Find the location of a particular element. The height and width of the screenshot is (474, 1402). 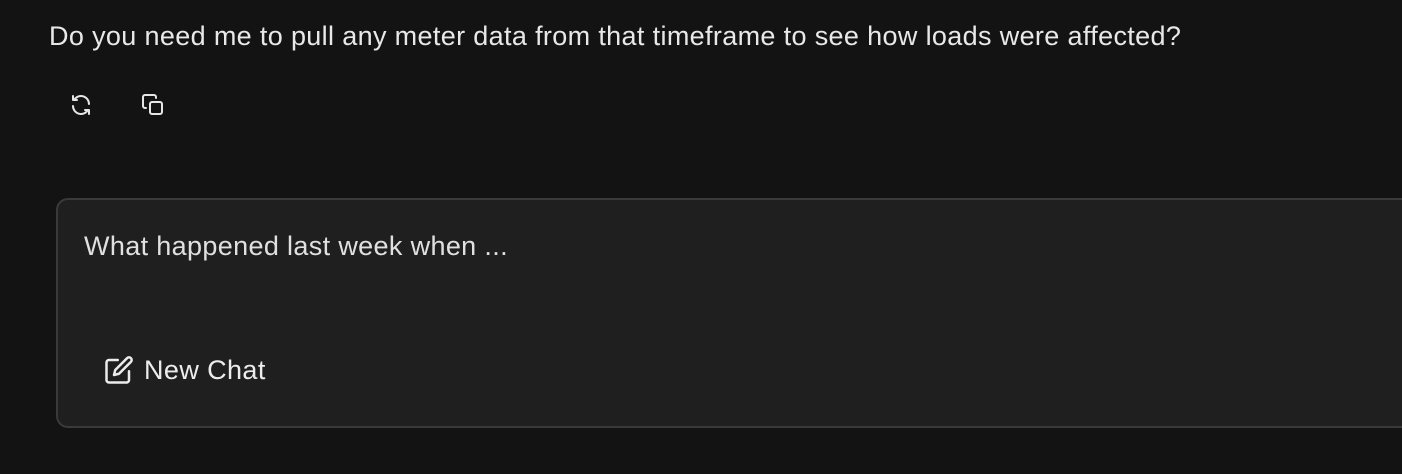

edit-icon is located at coordinates (119, 370).